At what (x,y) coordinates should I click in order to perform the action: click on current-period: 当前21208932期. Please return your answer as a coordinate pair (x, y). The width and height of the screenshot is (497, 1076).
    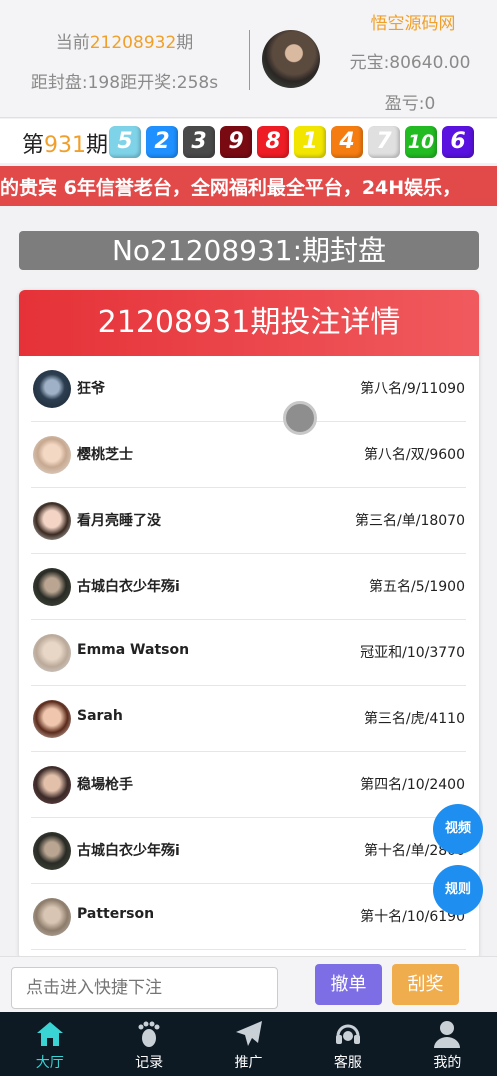
    Looking at the image, I should click on (124, 40).